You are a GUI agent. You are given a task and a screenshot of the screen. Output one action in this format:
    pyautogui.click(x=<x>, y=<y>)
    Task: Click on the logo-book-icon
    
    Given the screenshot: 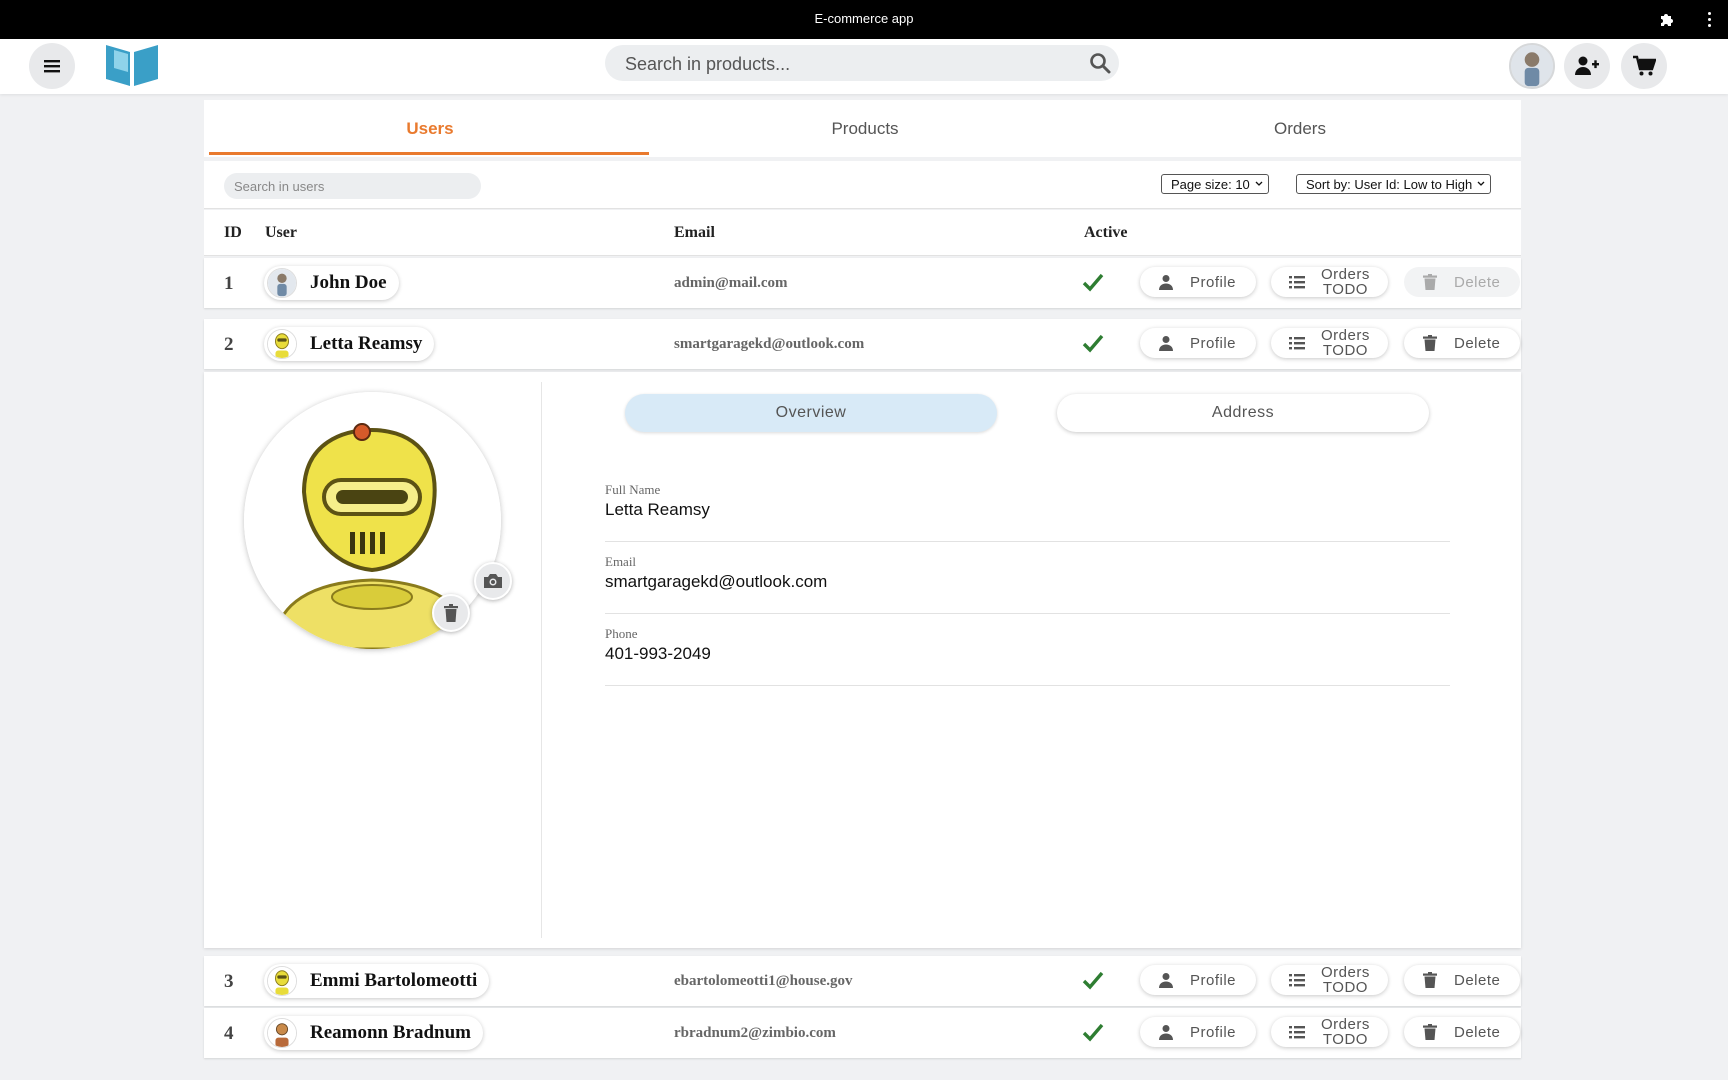 What is the action you would take?
    pyautogui.click(x=132, y=65)
    